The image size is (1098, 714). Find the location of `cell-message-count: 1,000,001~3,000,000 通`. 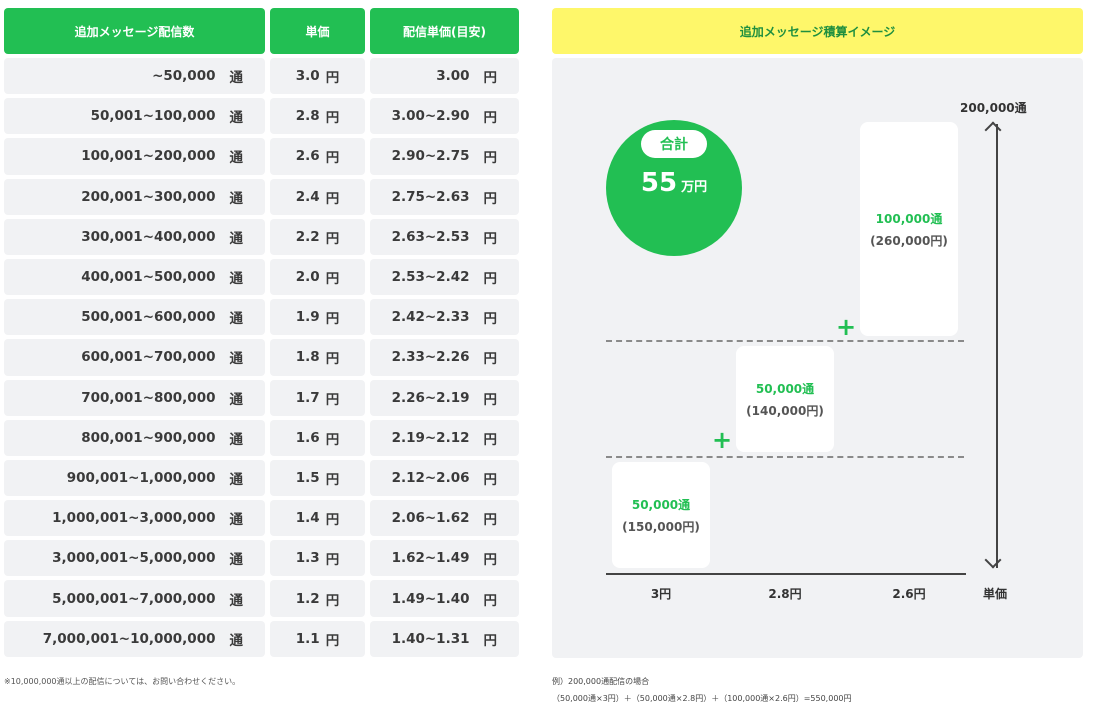

cell-message-count: 1,000,001~3,000,000 通 is located at coordinates (134, 518).